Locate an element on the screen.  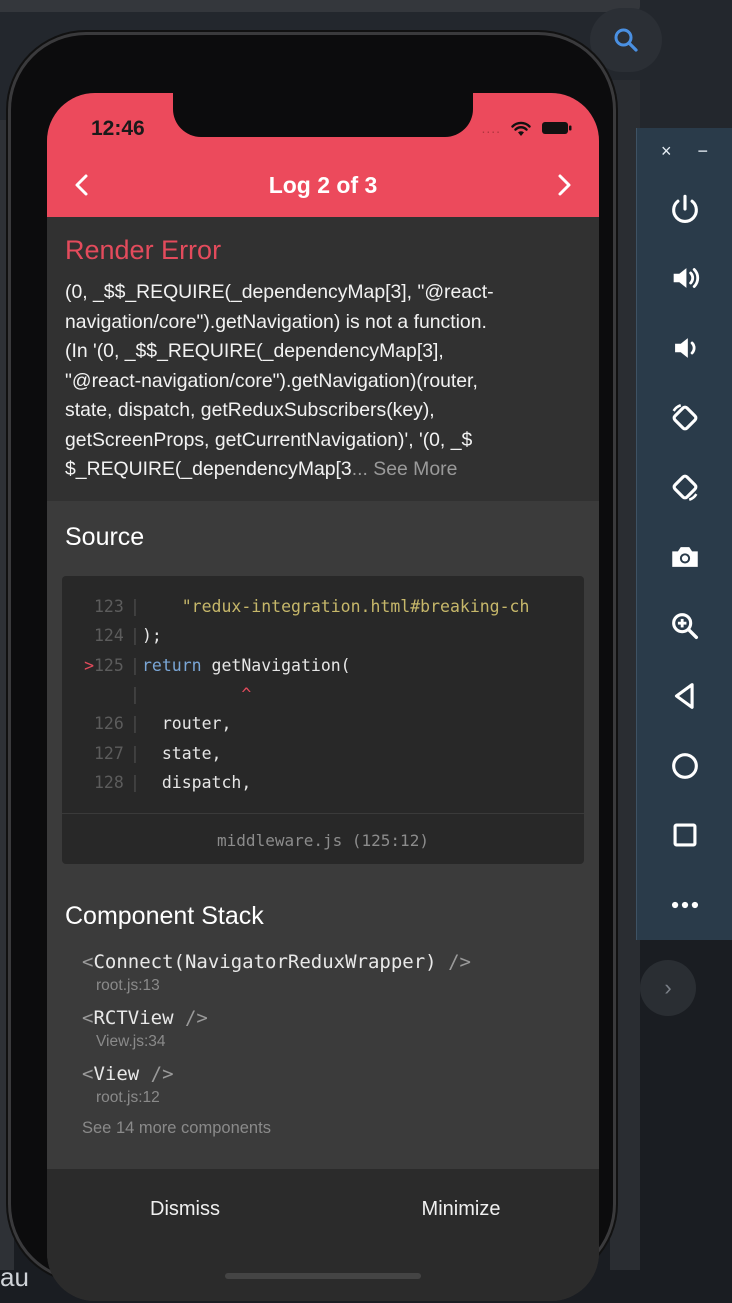
volume-up-icon is located at coordinates (686, 278).